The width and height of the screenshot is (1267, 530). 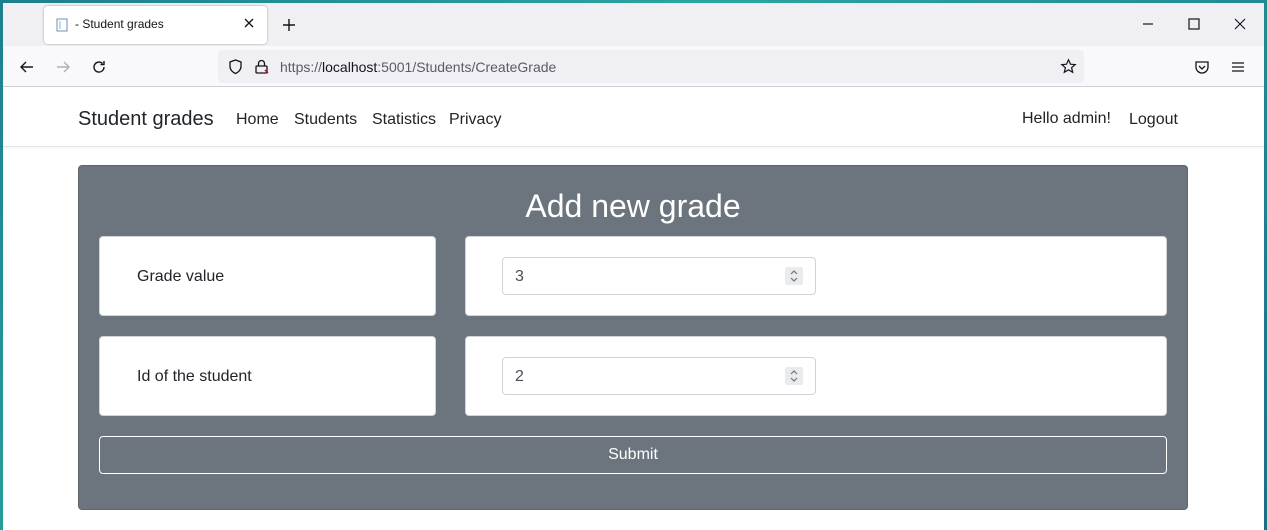 I want to click on browser-tab: - Student grades, so click(x=155, y=25).